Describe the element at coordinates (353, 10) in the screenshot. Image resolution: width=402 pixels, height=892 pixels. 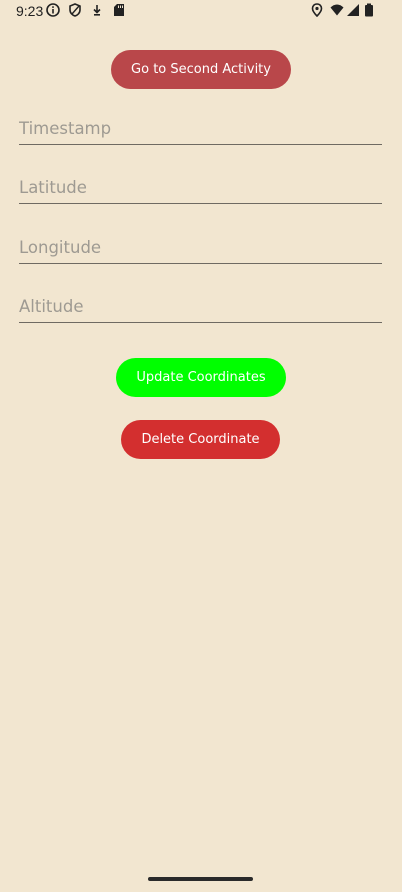
I see `signal-icon` at that location.